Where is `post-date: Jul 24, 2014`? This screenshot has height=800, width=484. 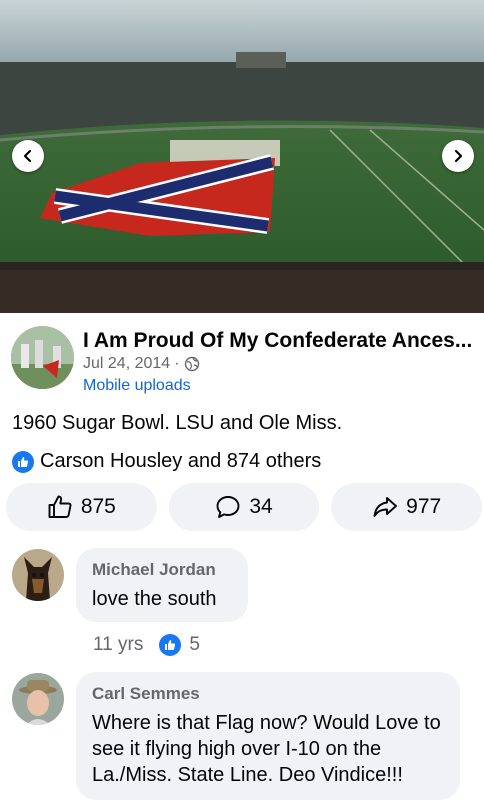
post-date: Jul 24, 2014 is located at coordinates (126, 364).